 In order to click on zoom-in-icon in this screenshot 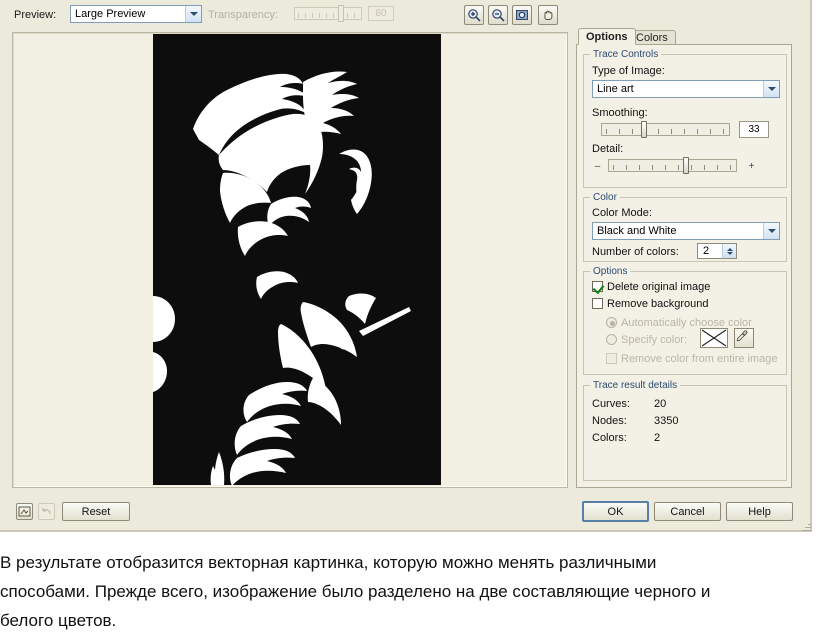, I will do `click(474, 15)`.